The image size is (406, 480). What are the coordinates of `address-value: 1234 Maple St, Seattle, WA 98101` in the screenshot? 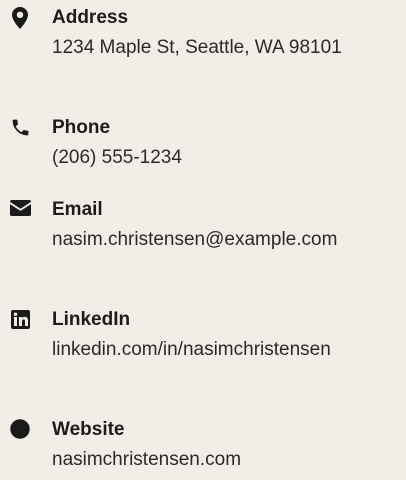 It's located at (197, 47).